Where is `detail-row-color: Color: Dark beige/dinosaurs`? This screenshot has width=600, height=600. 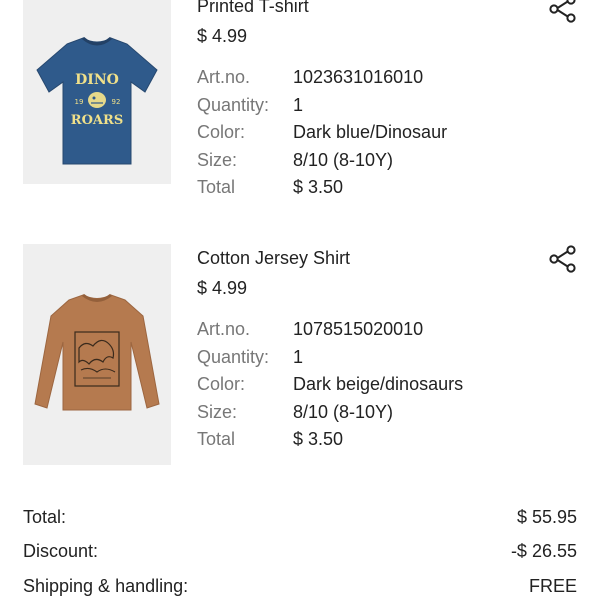 detail-row-color: Color: Dark beige/dinosaurs is located at coordinates (388, 385).